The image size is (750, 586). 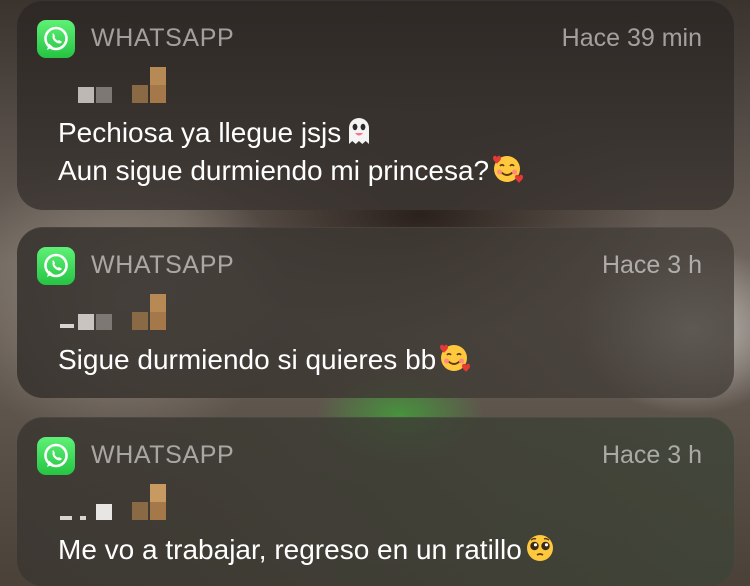 I want to click on ghost-emoji, so click(x=359, y=131).